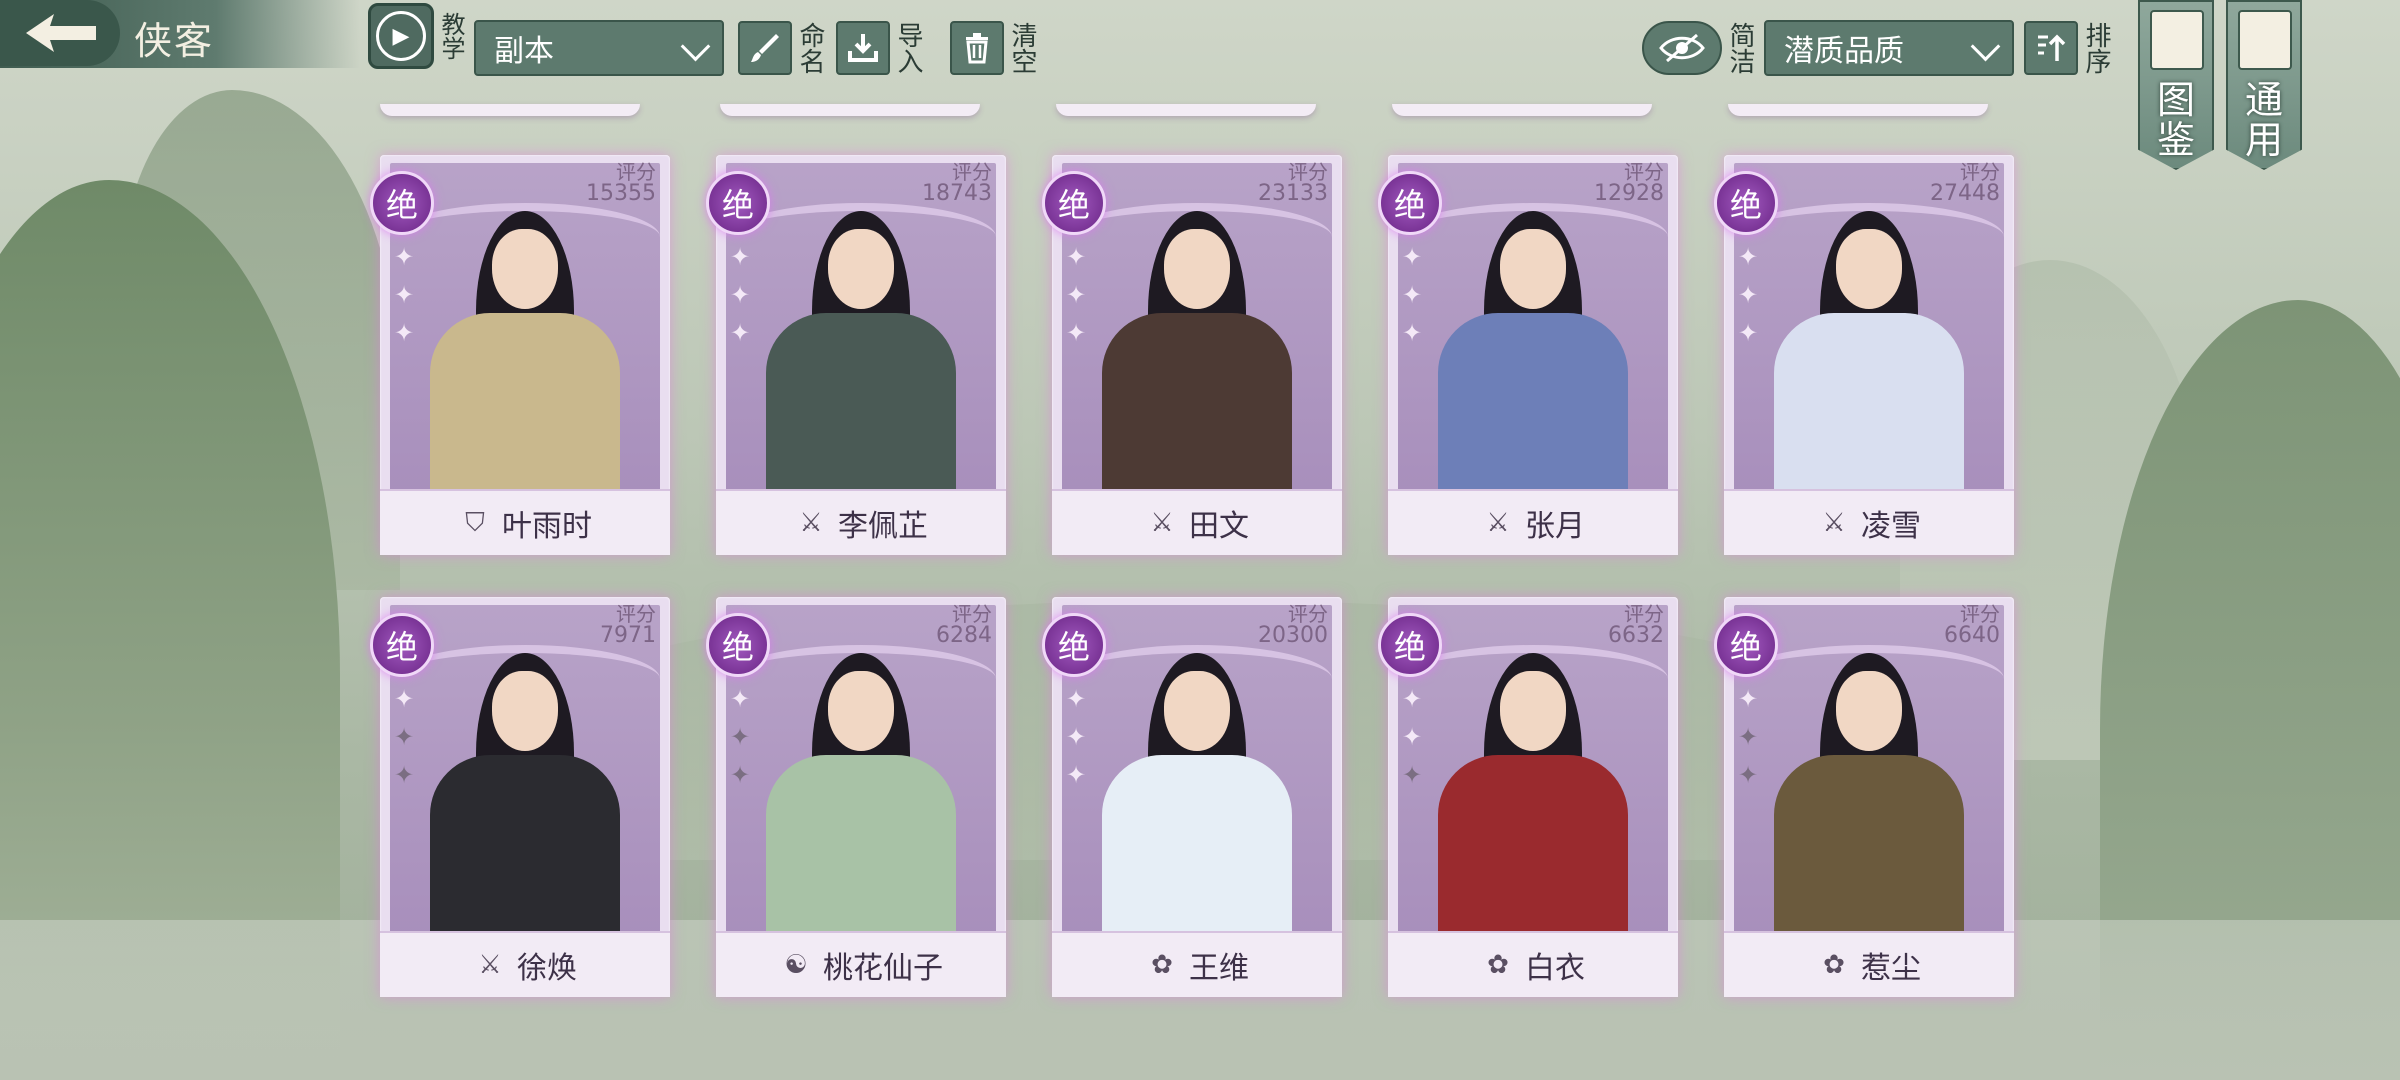 The height and width of the screenshot is (1080, 2400). Describe the element at coordinates (2067, 48) in the screenshot. I see `sort-button: 排序` at that location.